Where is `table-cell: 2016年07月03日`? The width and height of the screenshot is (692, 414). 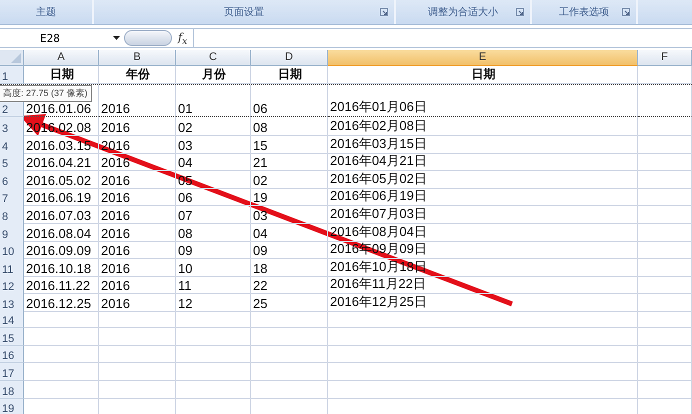 table-cell: 2016年07月03日 is located at coordinates (483, 214).